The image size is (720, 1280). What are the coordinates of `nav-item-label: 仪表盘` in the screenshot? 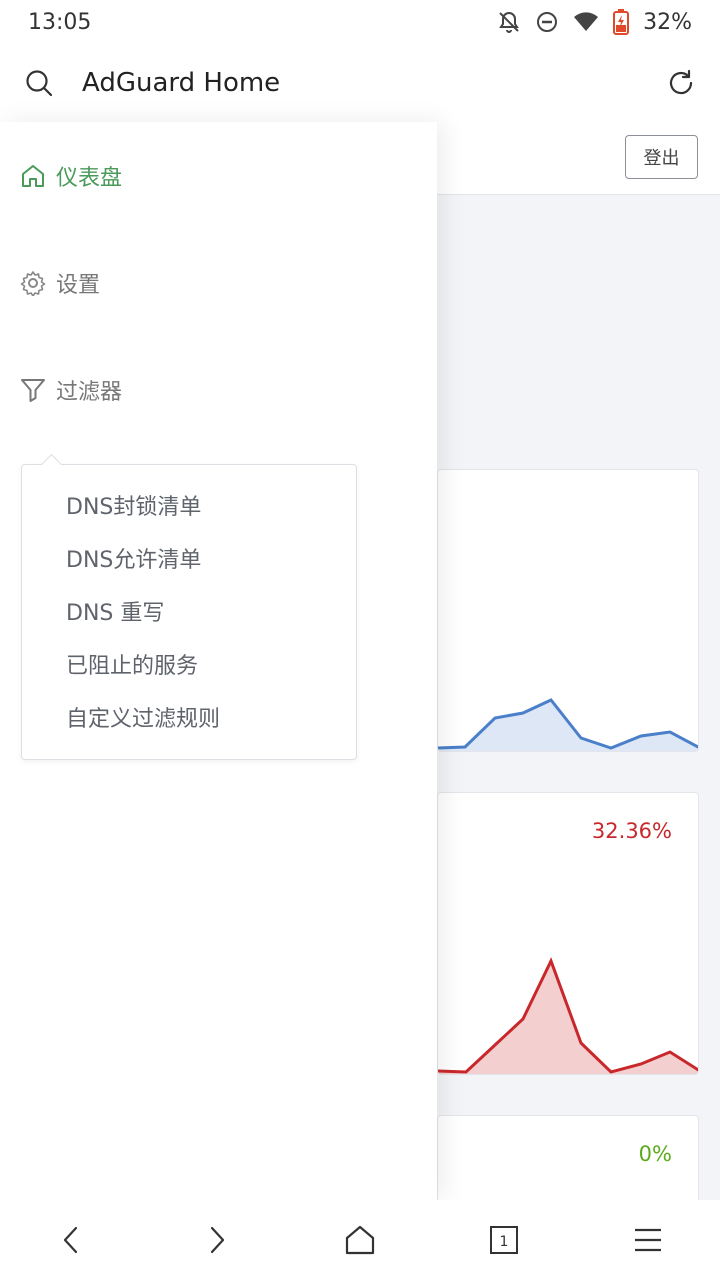 It's located at (89, 178).